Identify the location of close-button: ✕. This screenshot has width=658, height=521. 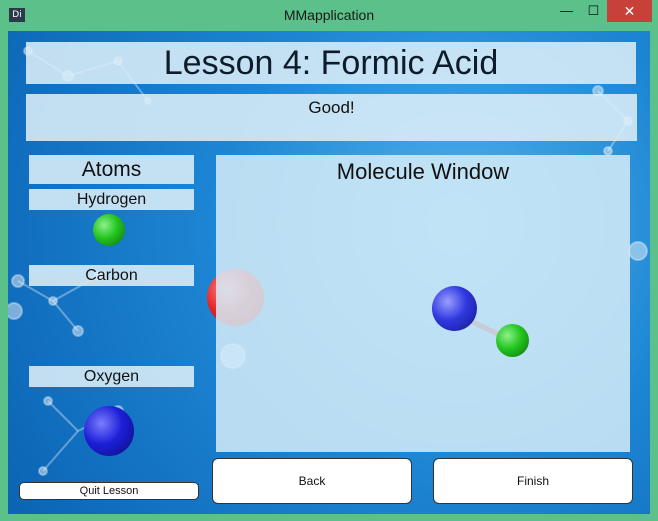
(629, 11).